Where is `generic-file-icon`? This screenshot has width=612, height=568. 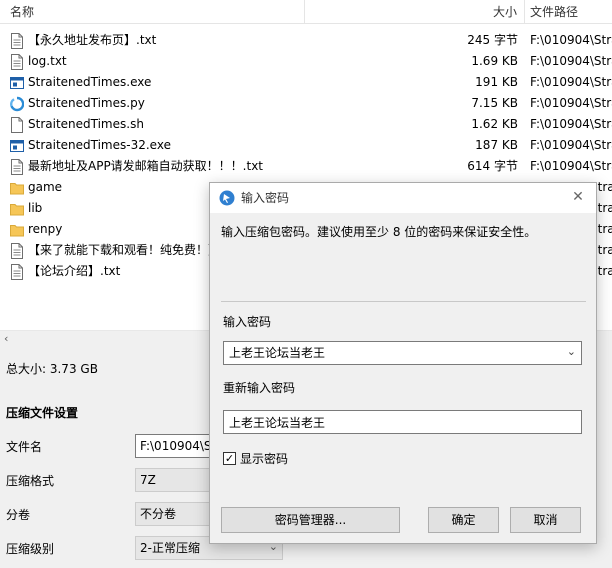 generic-file-icon is located at coordinates (17, 125).